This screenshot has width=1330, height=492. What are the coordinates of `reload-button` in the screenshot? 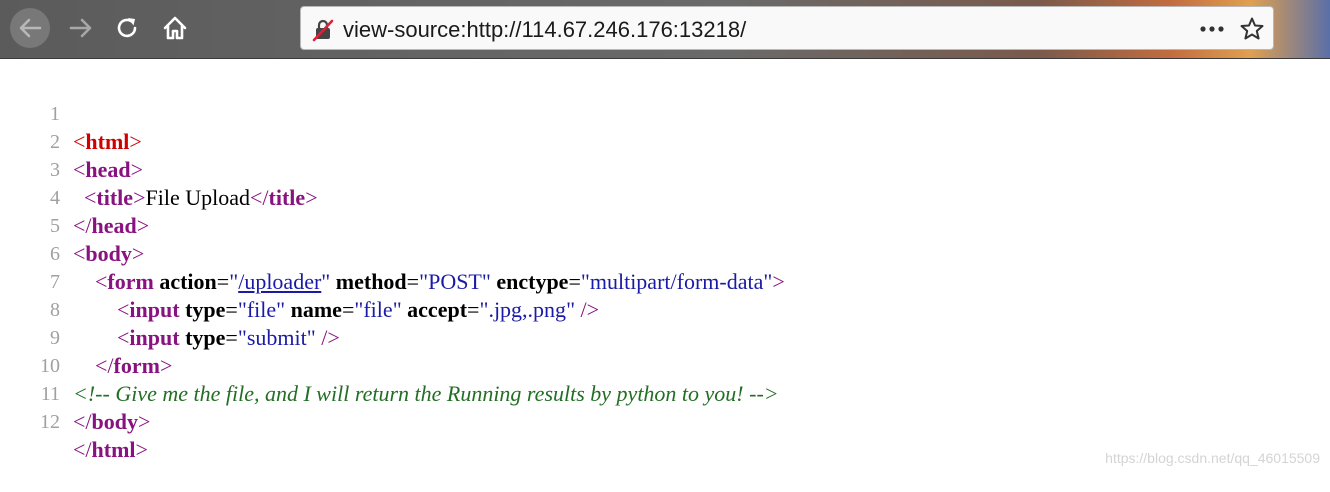 It's located at (127, 28).